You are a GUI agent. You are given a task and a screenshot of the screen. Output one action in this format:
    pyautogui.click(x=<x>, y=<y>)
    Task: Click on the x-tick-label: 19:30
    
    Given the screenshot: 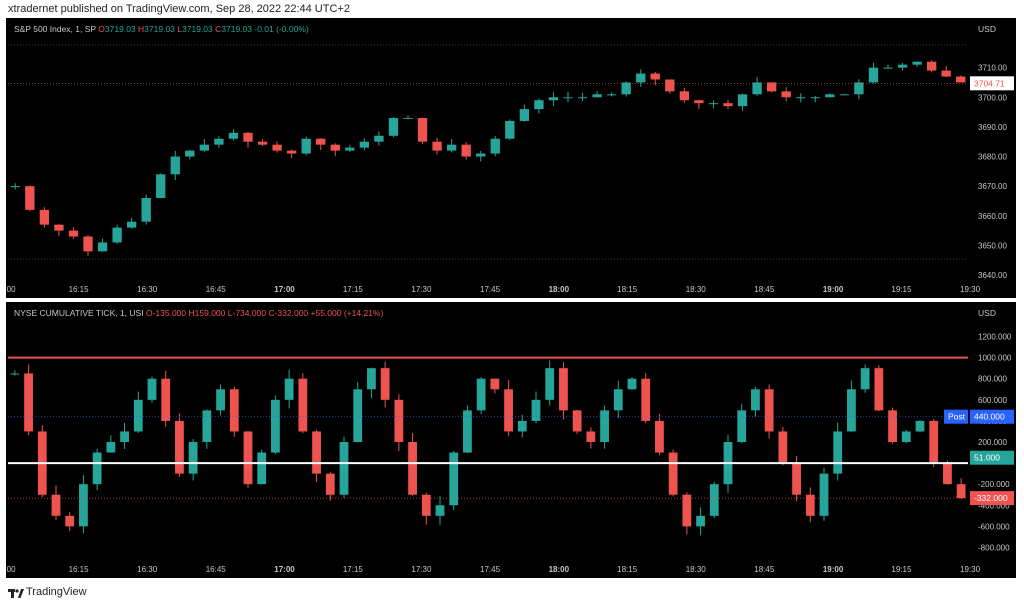 What is the action you would take?
    pyautogui.click(x=970, y=289)
    